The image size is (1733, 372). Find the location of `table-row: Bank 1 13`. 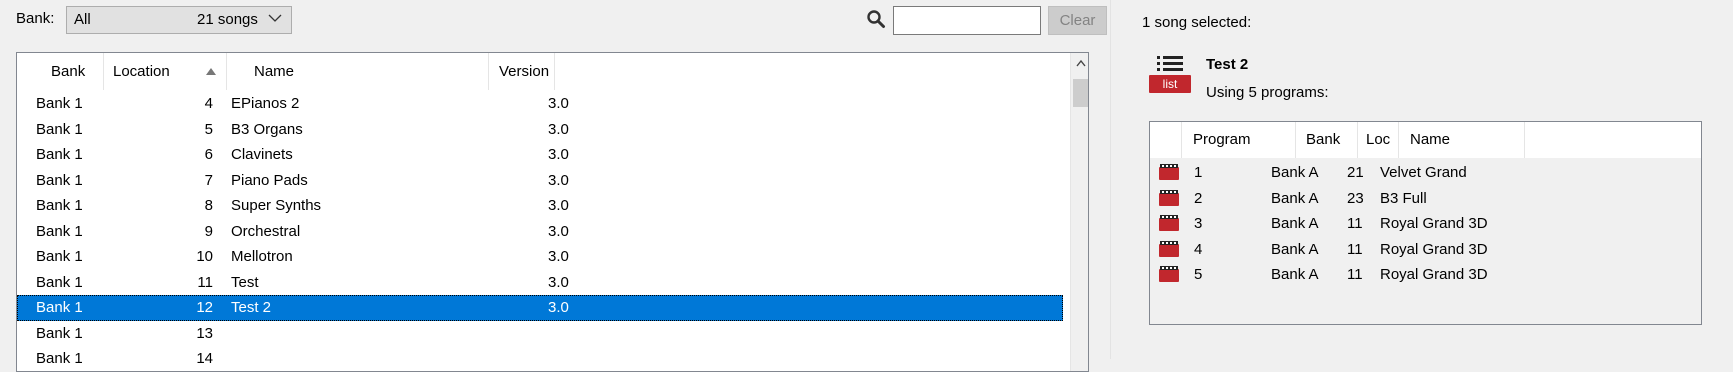

table-row: Bank 1 13 is located at coordinates (552, 334).